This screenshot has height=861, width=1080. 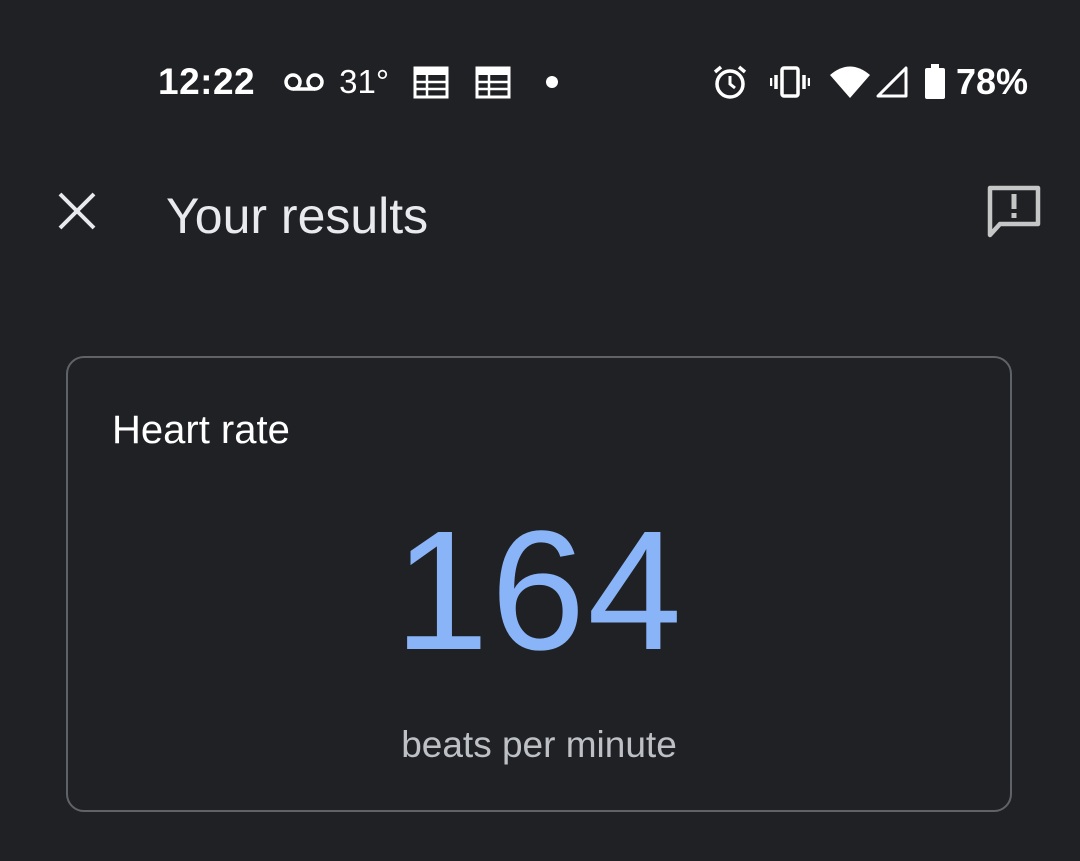 What do you see at coordinates (201, 430) in the screenshot?
I see `card-title: Heart rate` at bounding box center [201, 430].